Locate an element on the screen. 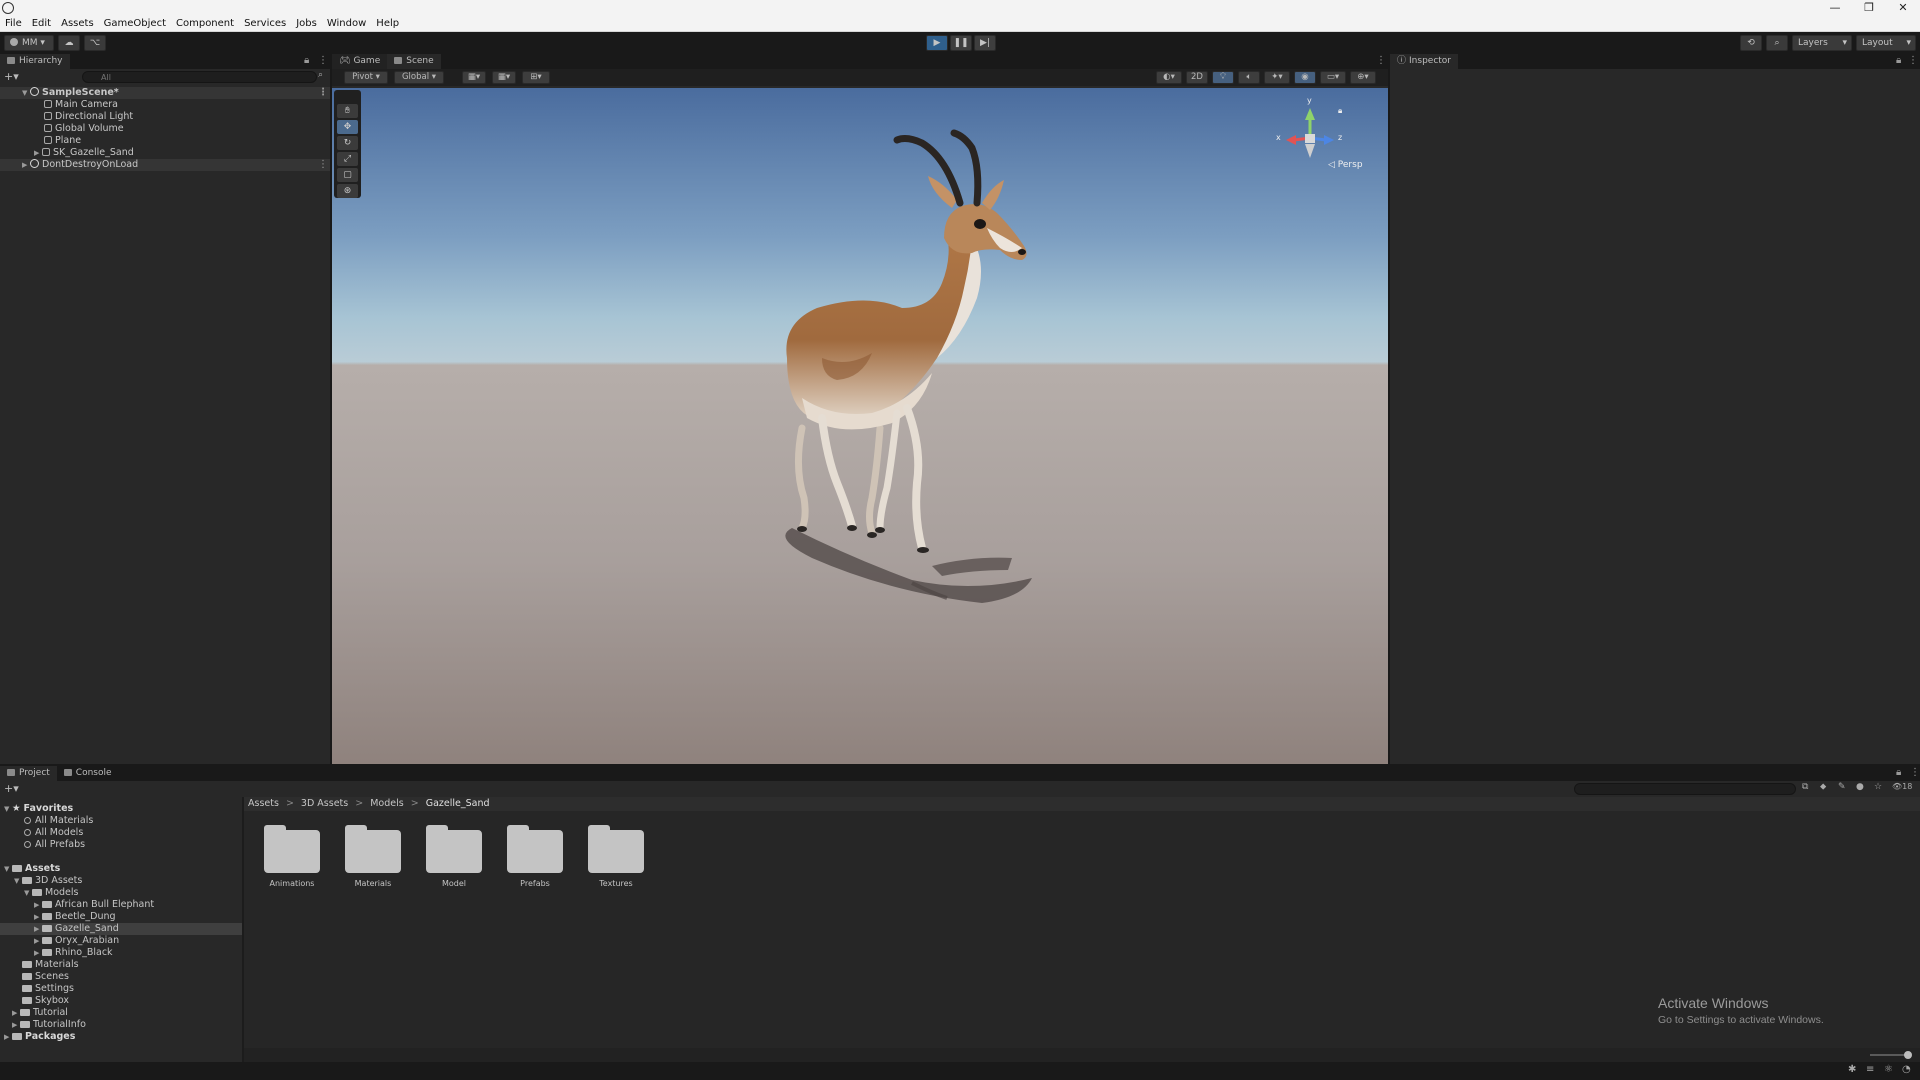 The height and width of the screenshot is (1080, 1920). menu-edit: Edit is located at coordinates (41, 24).